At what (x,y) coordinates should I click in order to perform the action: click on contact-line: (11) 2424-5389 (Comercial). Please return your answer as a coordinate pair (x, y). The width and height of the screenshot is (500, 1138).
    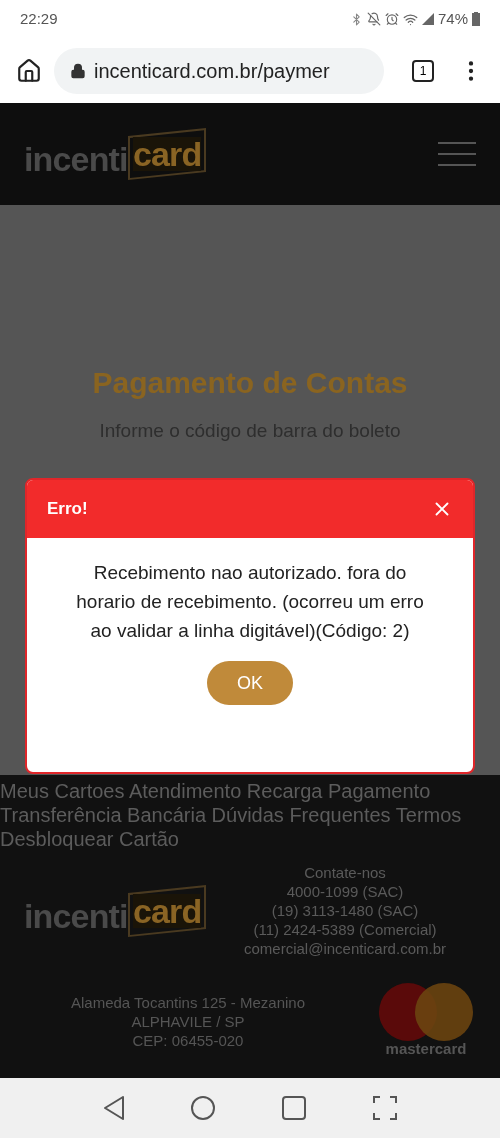
    Looking at the image, I should click on (345, 929).